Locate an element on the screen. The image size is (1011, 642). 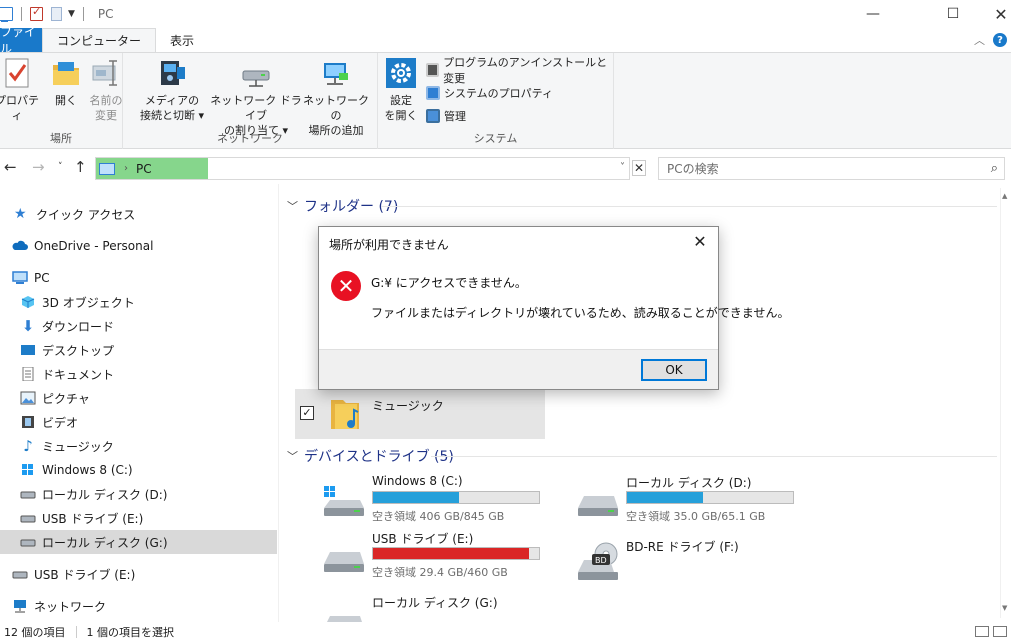
search-input: PCの検索 ⌕ is located at coordinates (831, 168).